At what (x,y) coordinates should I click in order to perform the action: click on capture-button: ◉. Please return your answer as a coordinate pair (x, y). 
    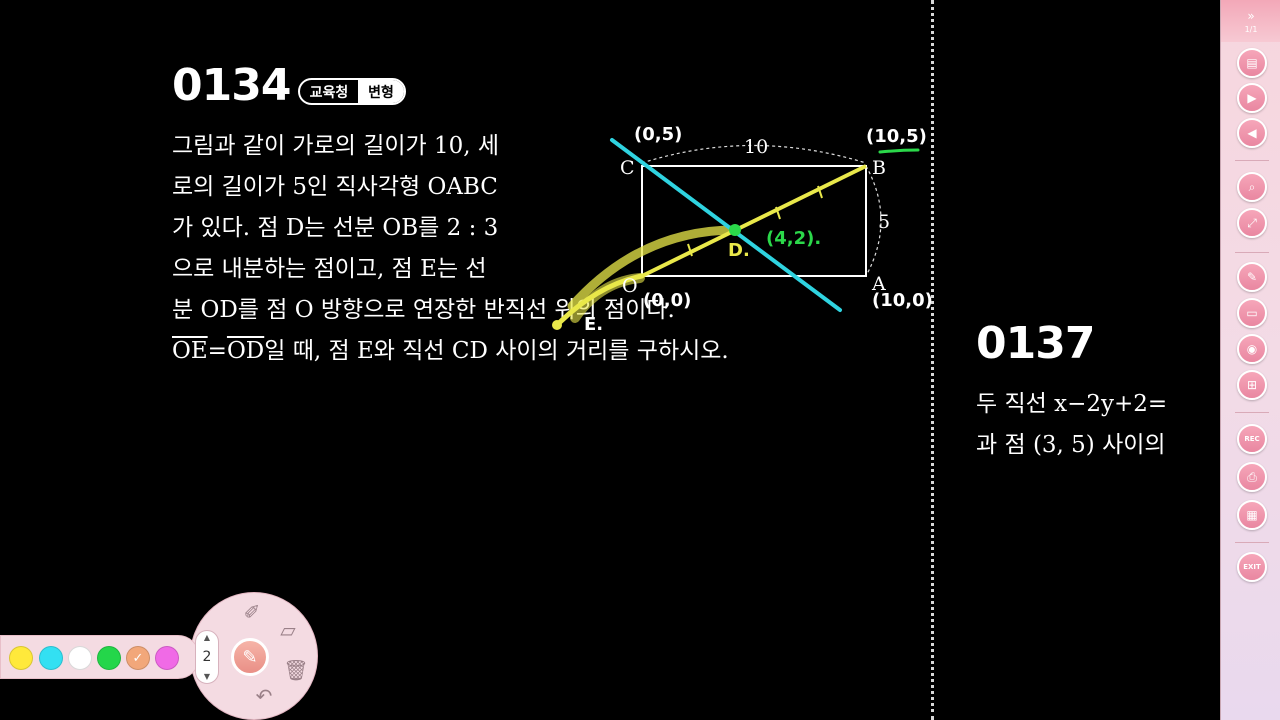
    Looking at the image, I should click on (1252, 349).